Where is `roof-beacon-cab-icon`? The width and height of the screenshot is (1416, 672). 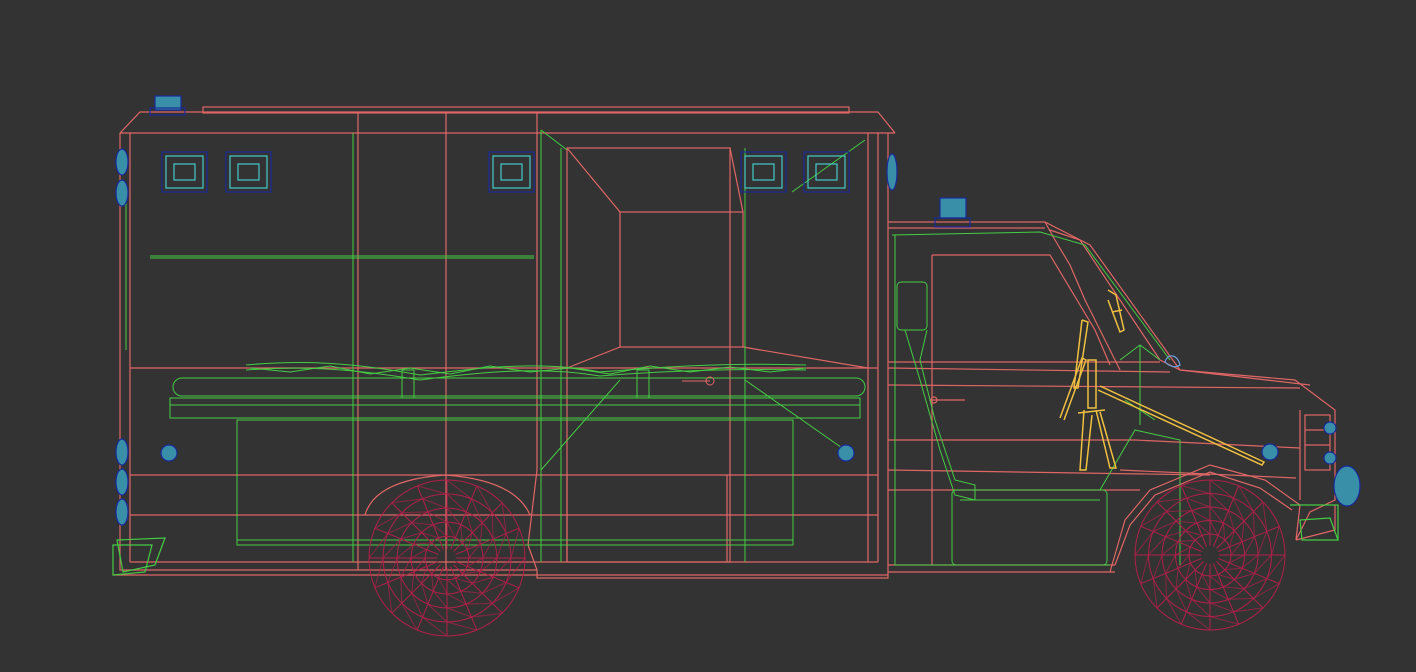
roof-beacon-cab-icon is located at coordinates (952, 212).